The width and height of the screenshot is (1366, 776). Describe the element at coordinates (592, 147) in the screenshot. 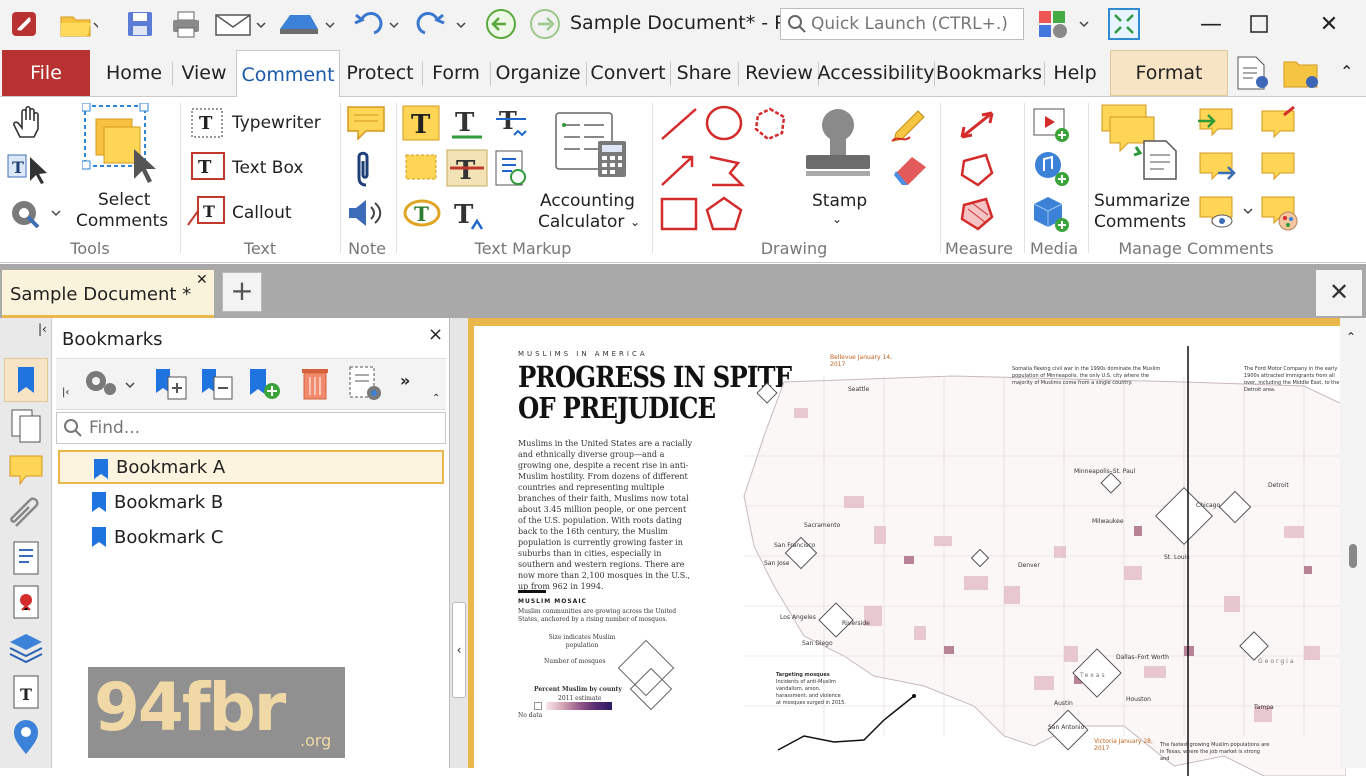

I see `accounting-calculator-icon` at that location.